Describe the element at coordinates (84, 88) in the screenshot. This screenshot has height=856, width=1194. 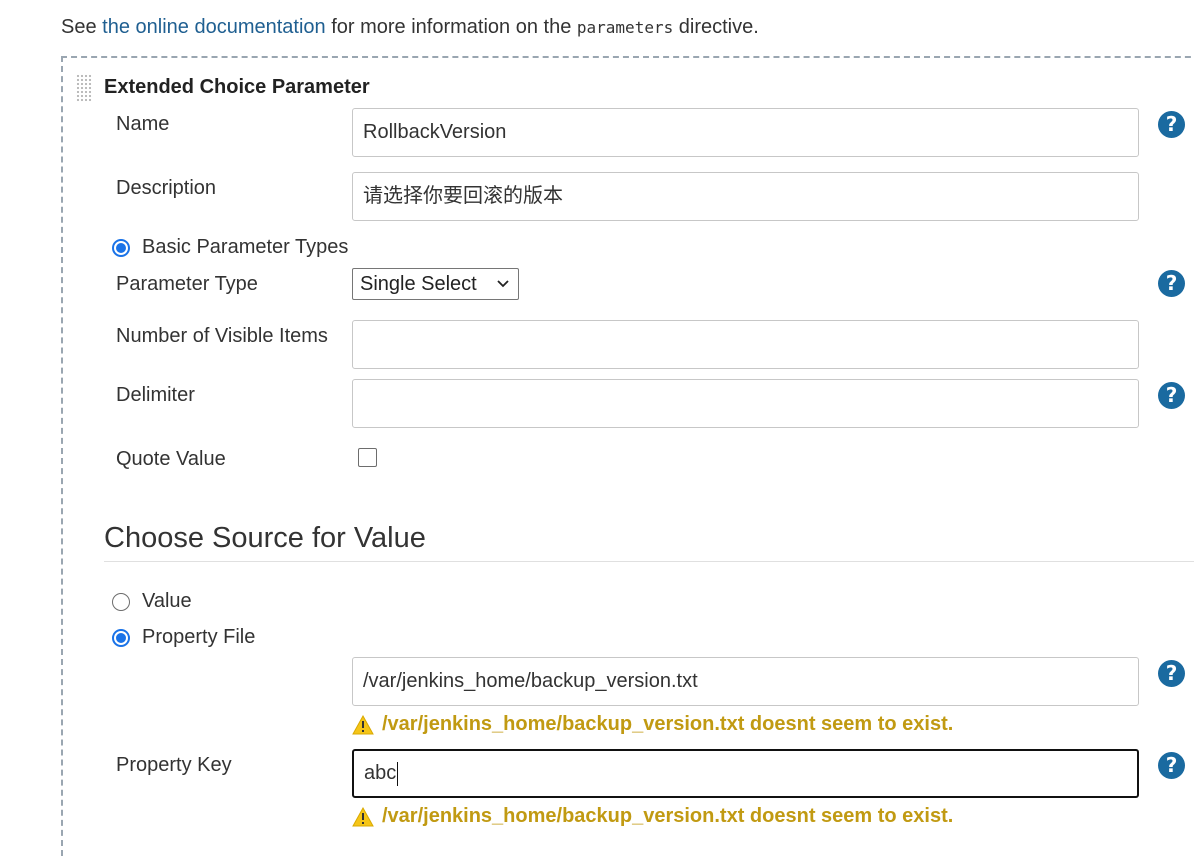
I see `drag-handle` at that location.